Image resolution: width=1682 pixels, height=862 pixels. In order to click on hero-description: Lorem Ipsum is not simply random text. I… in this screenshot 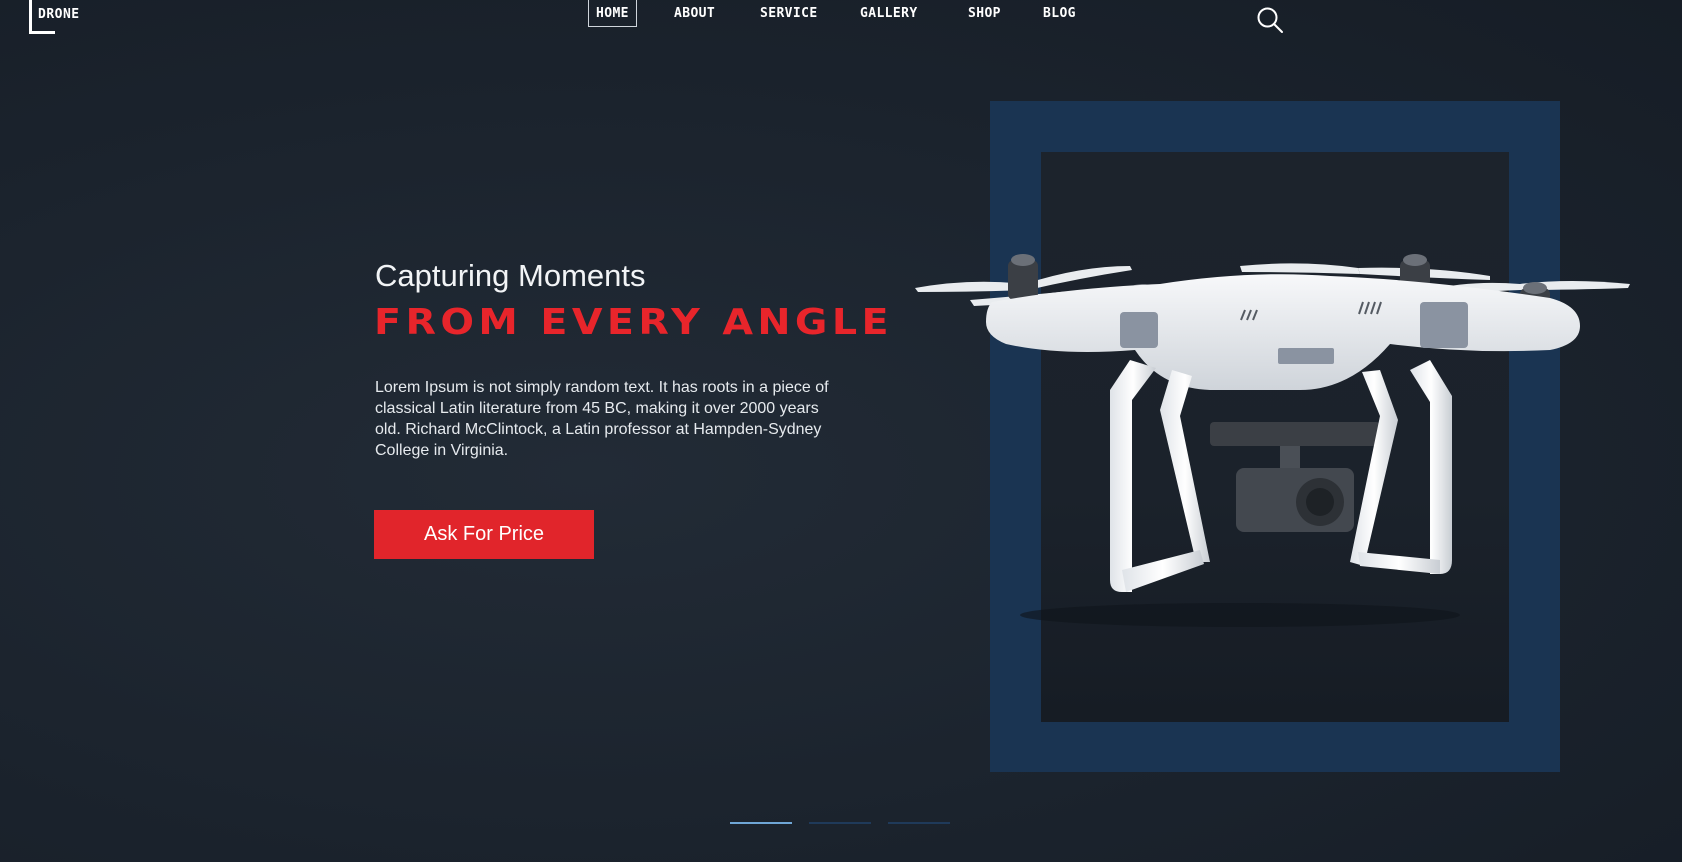, I will do `click(602, 419)`.